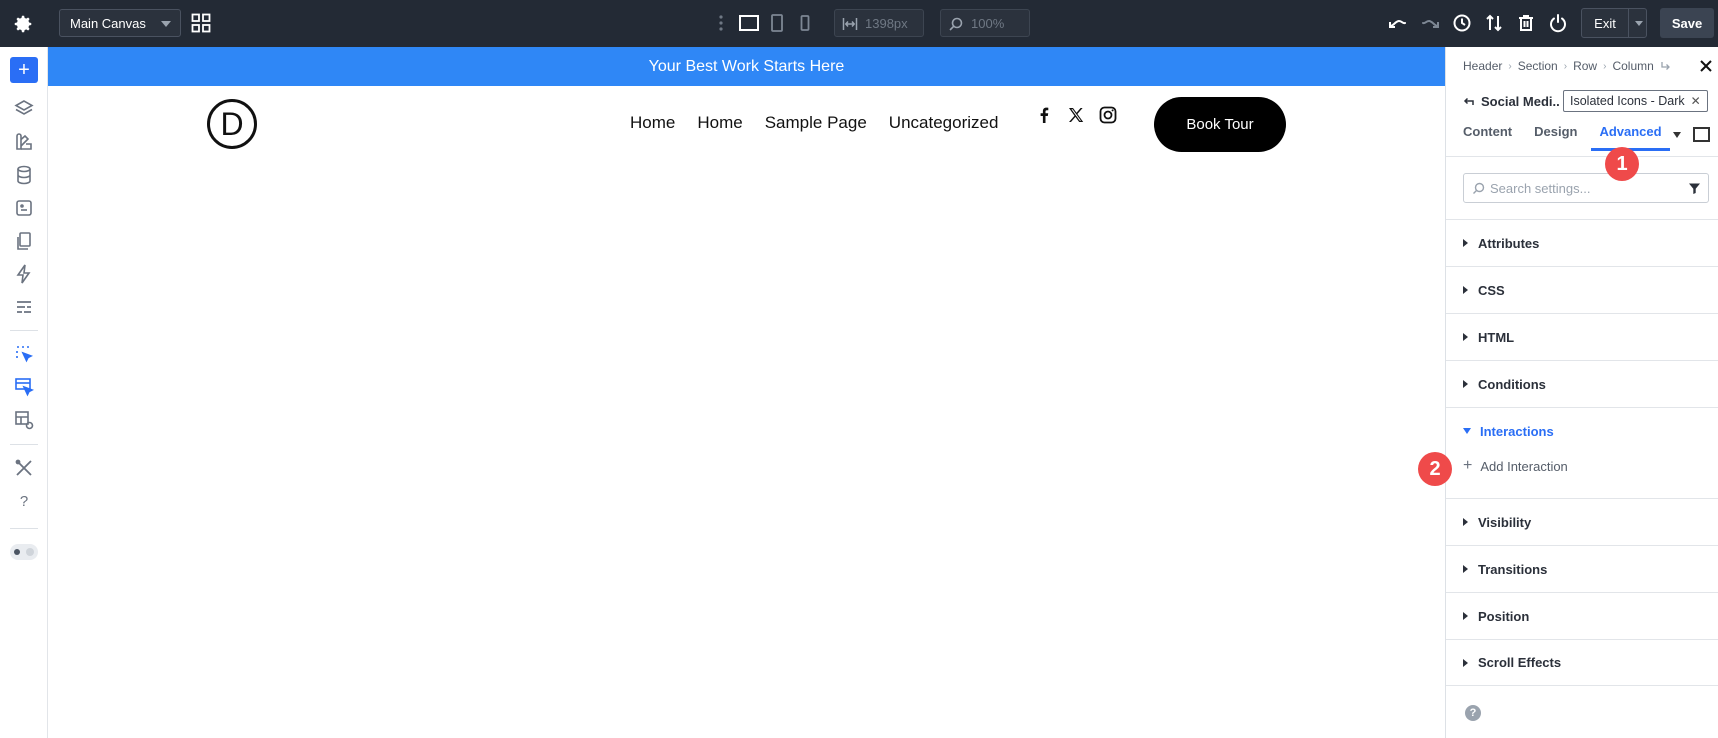  I want to click on main-menu: Home Home Sample Page Uncategorized, so click(814, 123).